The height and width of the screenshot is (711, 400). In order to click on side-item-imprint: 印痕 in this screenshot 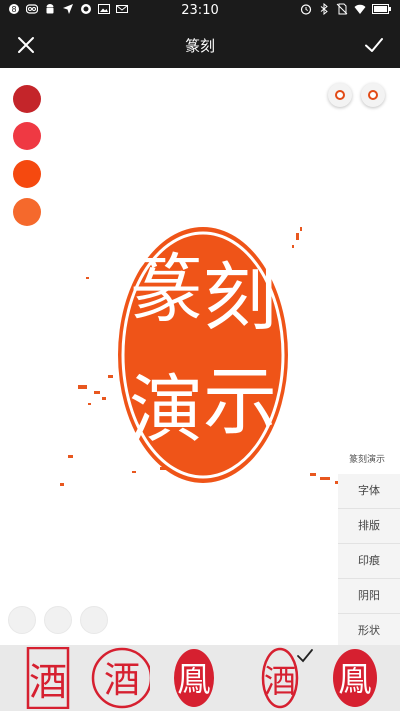, I will do `click(369, 561)`.